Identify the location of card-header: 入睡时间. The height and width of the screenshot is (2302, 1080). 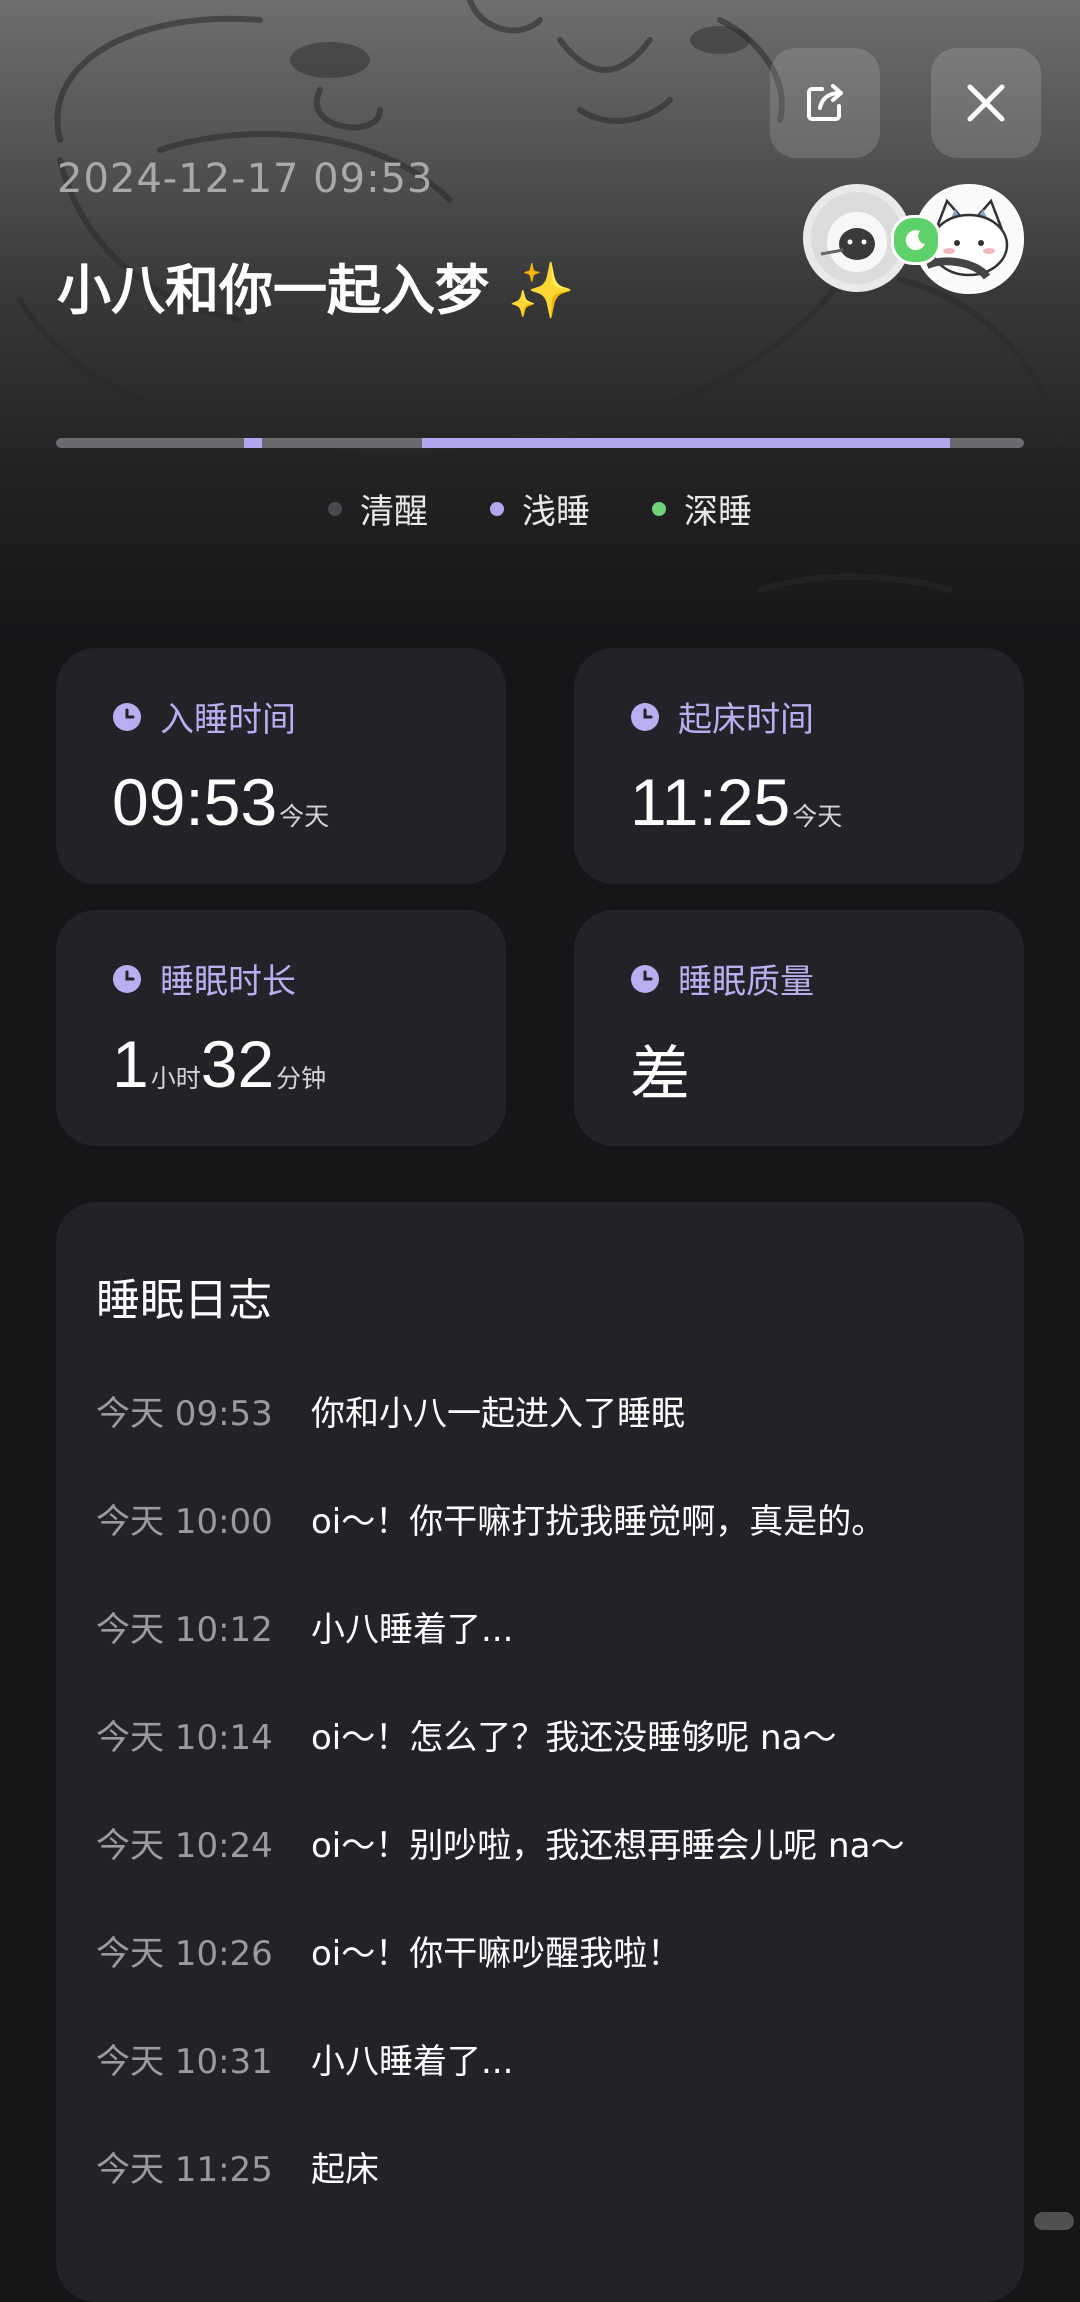
(204, 716).